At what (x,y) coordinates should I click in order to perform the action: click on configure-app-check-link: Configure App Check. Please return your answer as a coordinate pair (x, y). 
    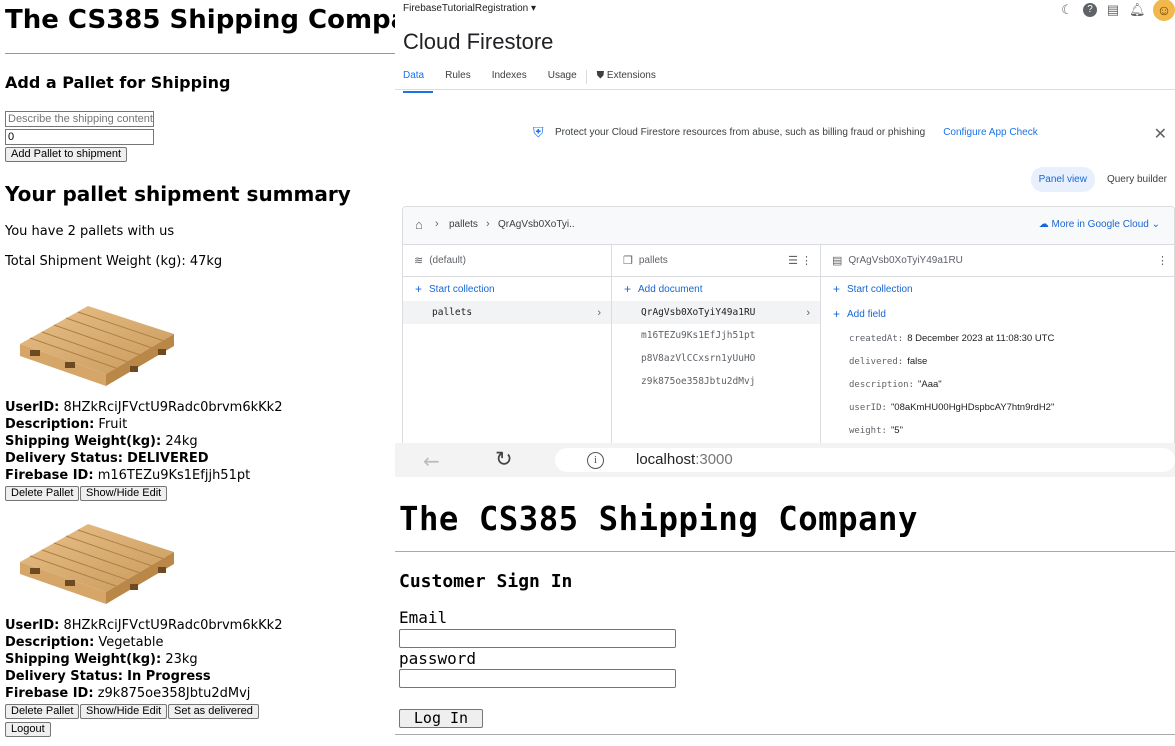
    Looking at the image, I should click on (990, 132).